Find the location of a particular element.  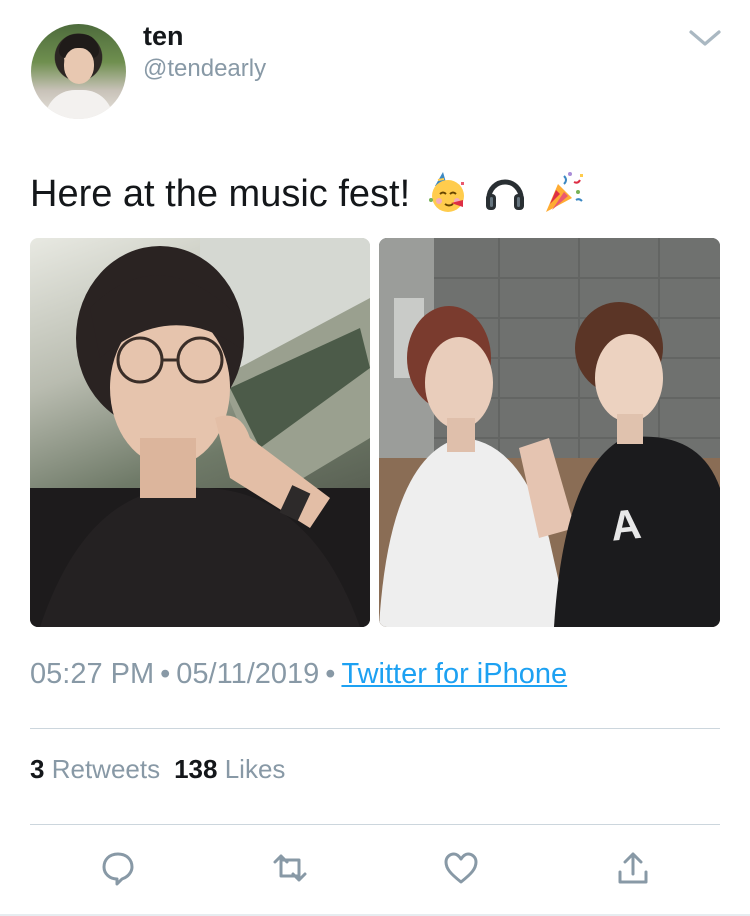

reply-button is located at coordinates (118, 868).